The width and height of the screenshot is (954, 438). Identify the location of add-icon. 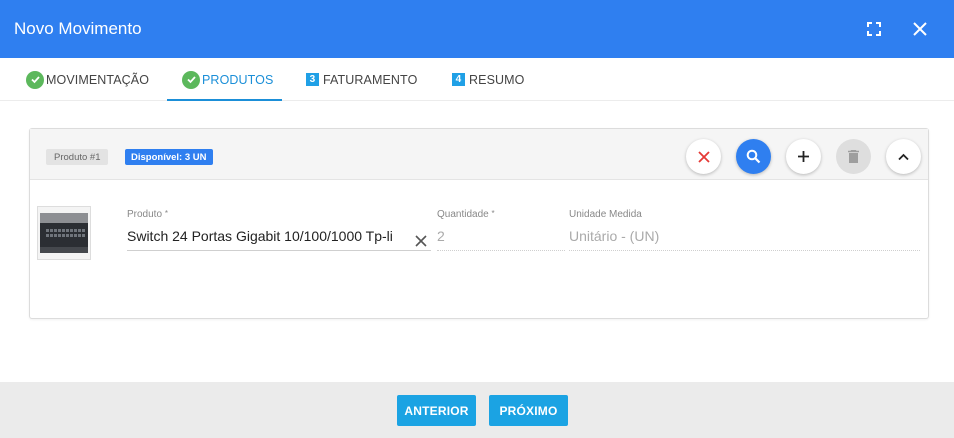
(803, 156).